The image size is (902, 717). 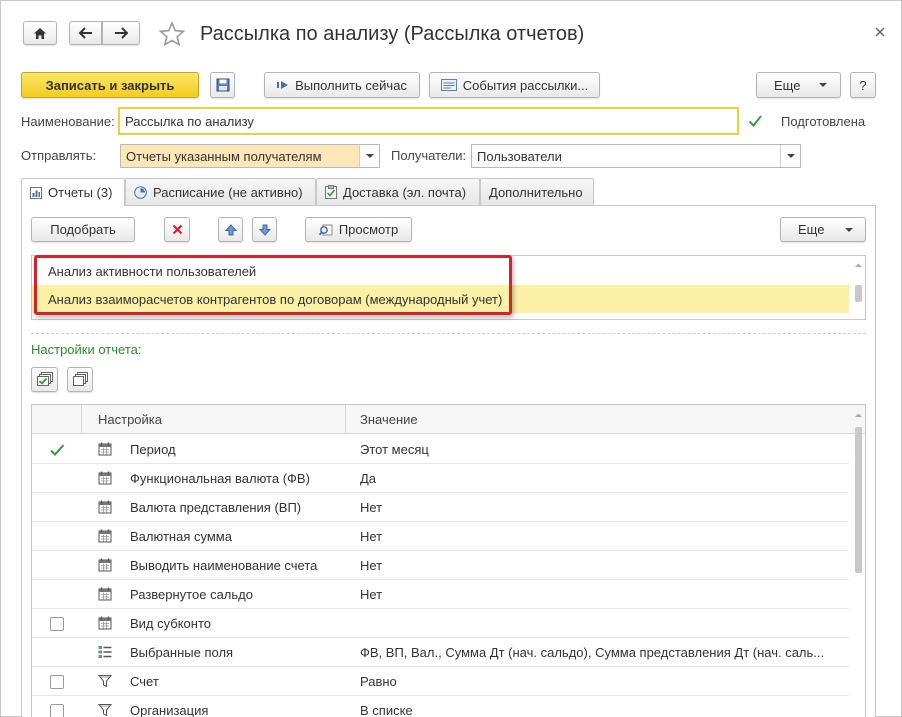 I want to click on table-header: Настройка Значение, so click(x=448, y=419).